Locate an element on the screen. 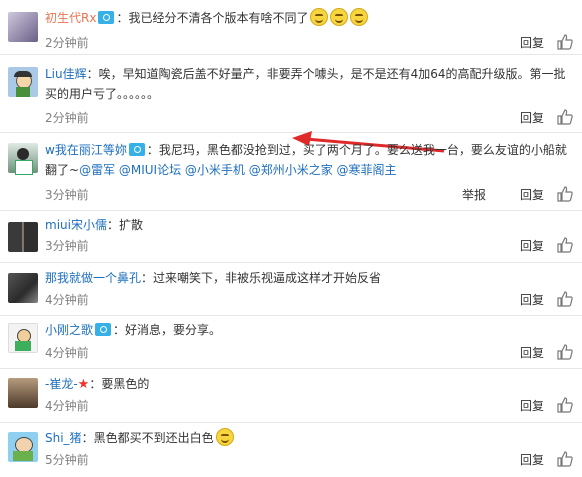  comment-item: Shi_猪：黑色都买不到还出白色 5分钟前 回复 is located at coordinates (291, 450).